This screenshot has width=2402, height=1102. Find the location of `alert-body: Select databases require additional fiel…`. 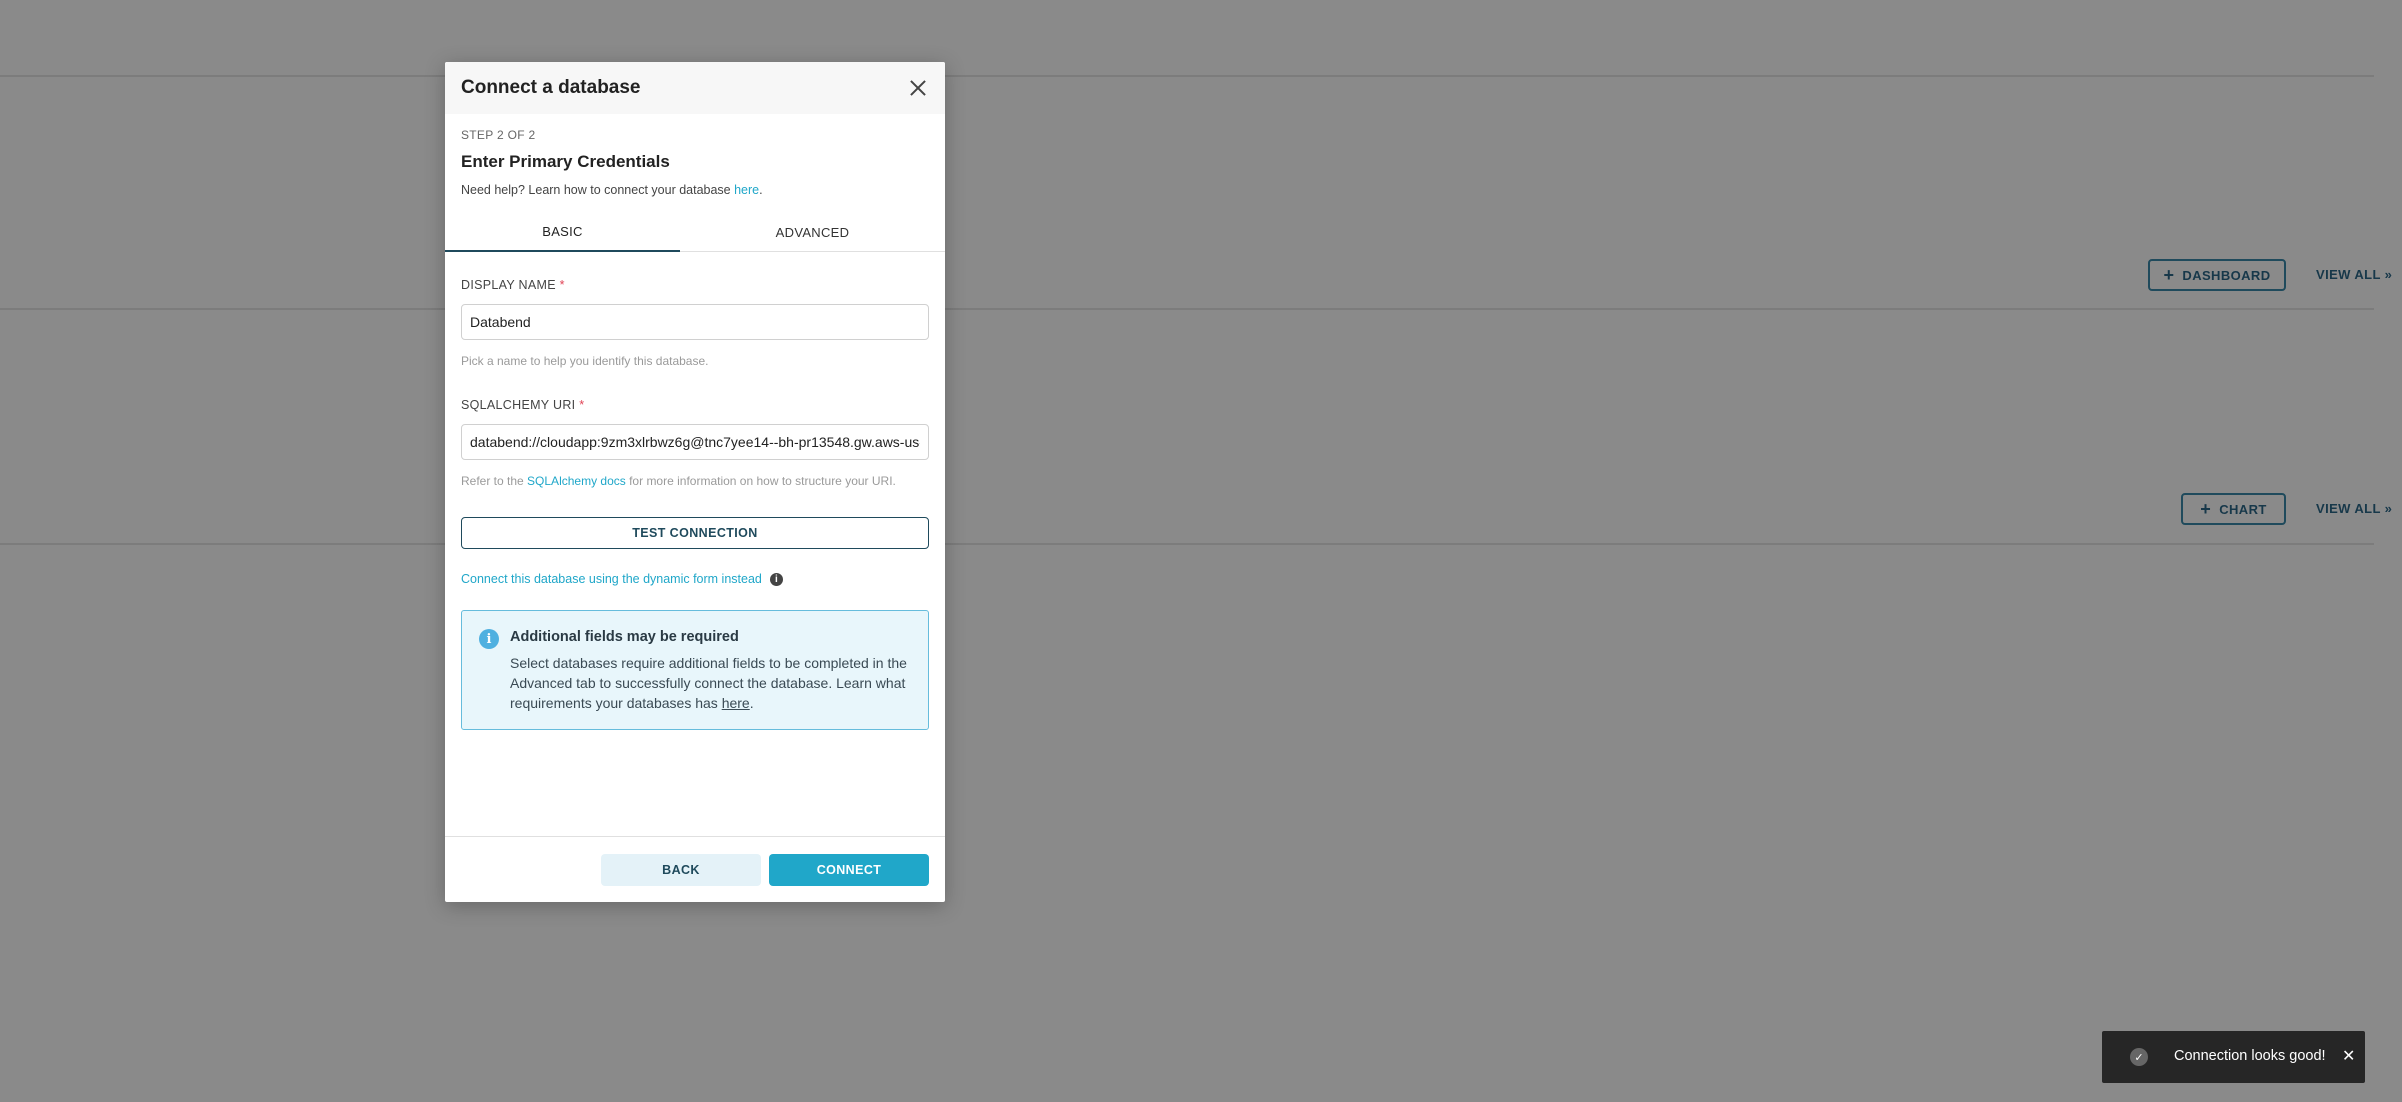

alert-body: Select databases require additional fiel… is located at coordinates (708, 683).